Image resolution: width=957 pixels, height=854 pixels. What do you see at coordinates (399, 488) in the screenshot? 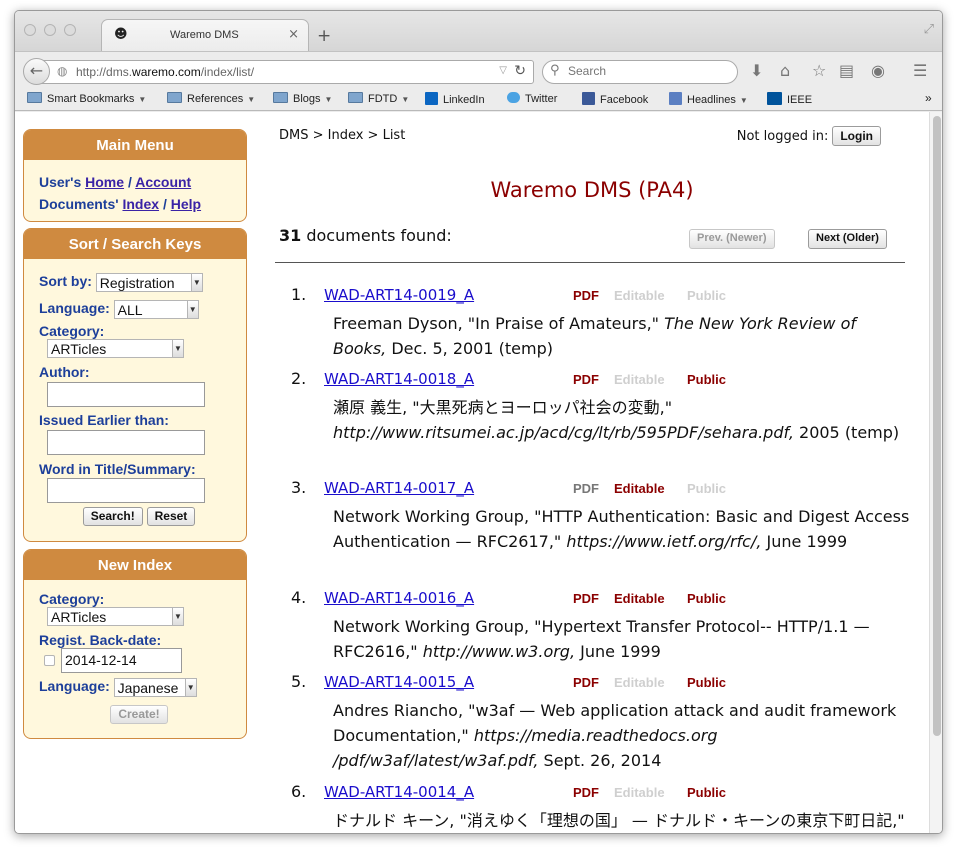
I see `document-id-link: WAD-ART14-0017_A` at bounding box center [399, 488].